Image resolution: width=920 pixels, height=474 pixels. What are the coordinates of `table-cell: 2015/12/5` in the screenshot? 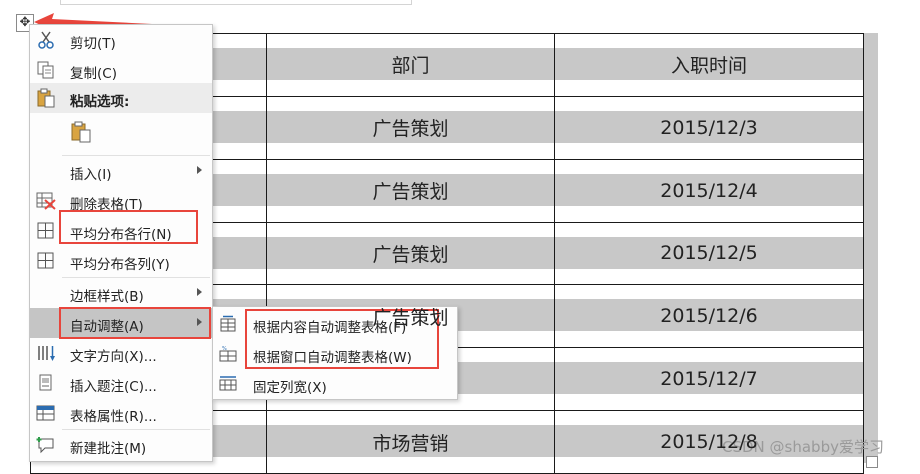 It's located at (709, 253).